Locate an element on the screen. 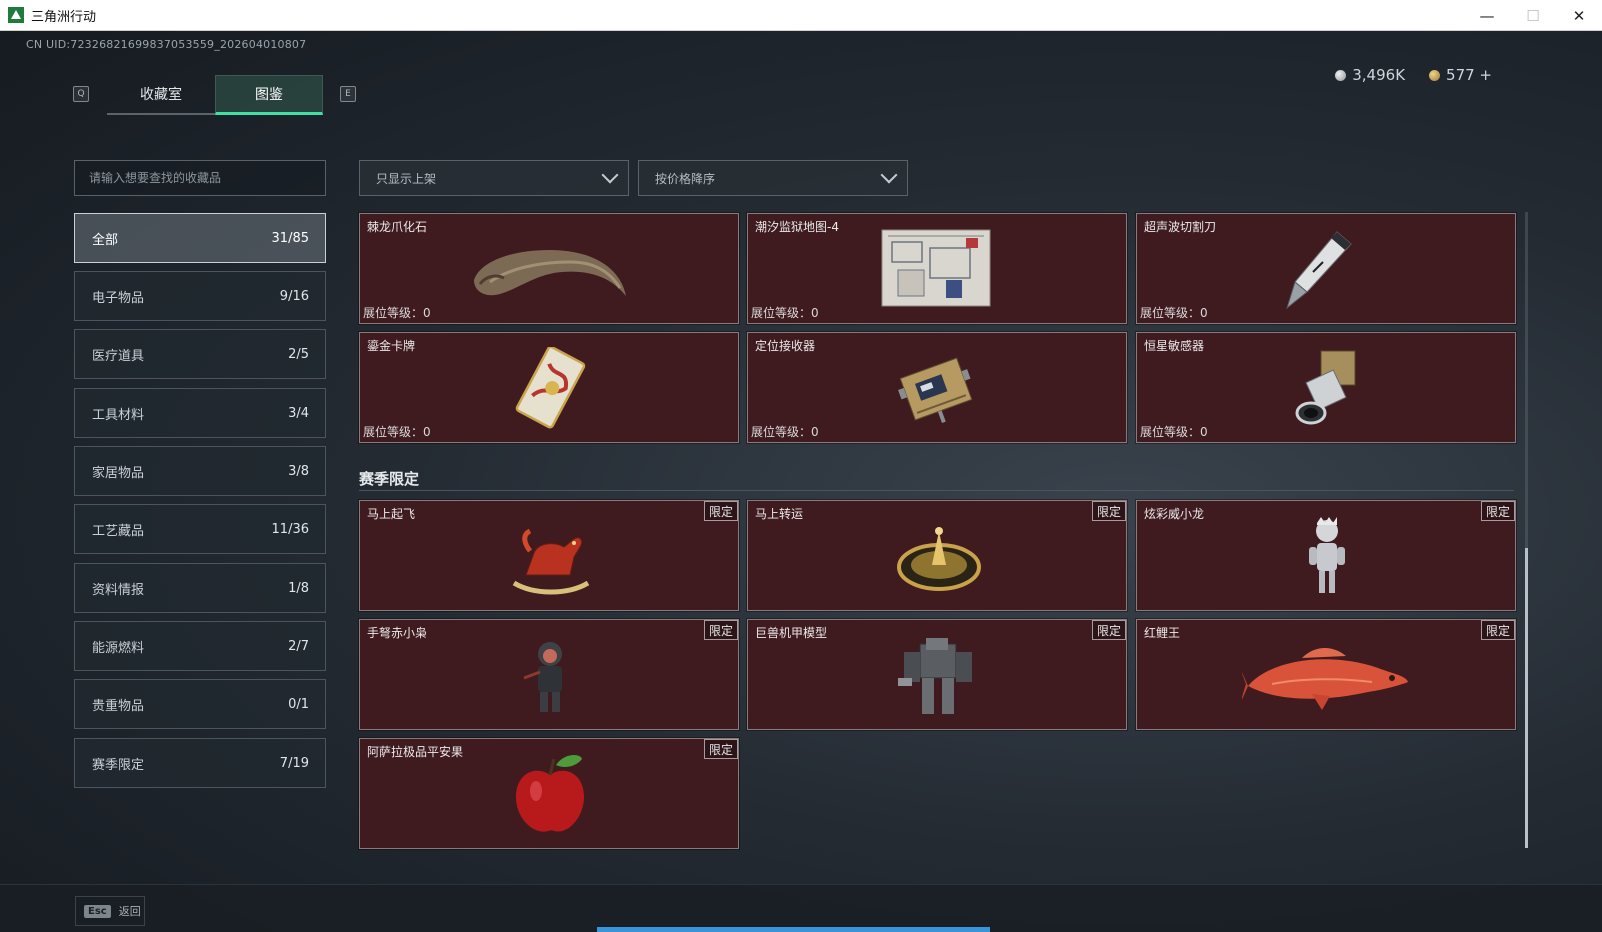 The width and height of the screenshot is (1602, 932). maximize-icon: ☐ is located at coordinates (1533, 15).